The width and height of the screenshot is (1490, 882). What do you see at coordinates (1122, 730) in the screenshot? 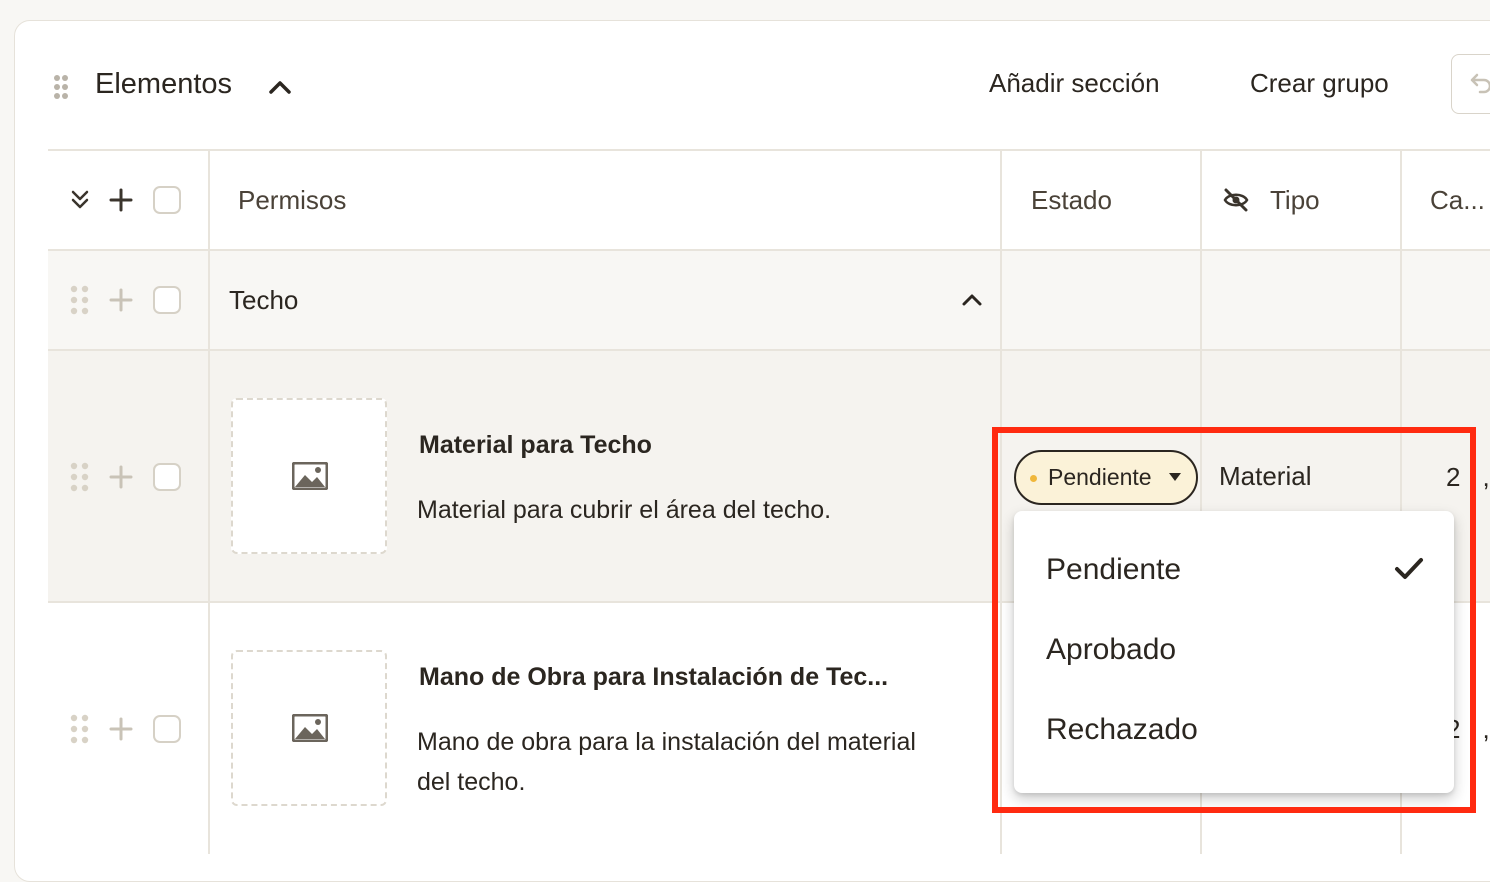
I see `status-option-rechazado: Rechazado` at bounding box center [1122, 730].